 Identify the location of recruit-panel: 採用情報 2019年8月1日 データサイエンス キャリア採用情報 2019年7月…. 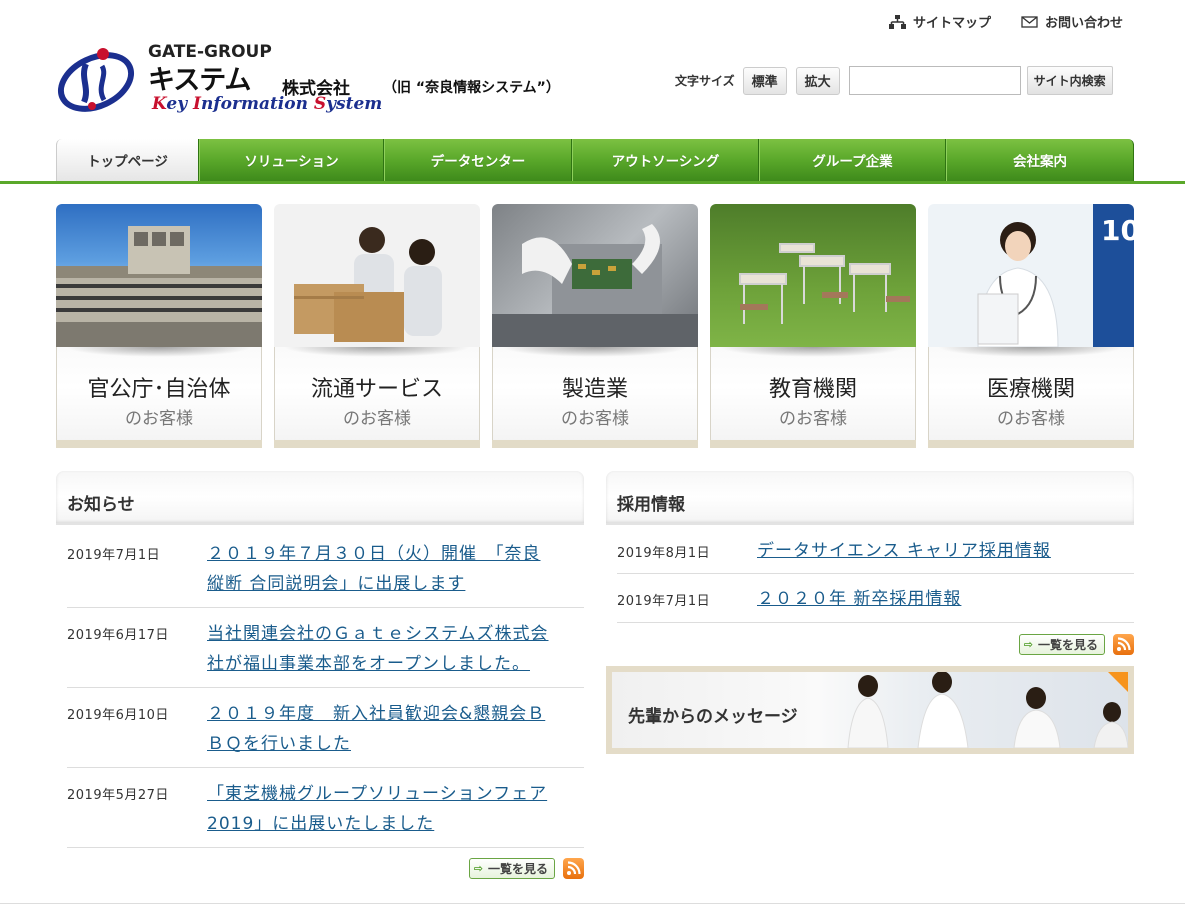
(870, 563).